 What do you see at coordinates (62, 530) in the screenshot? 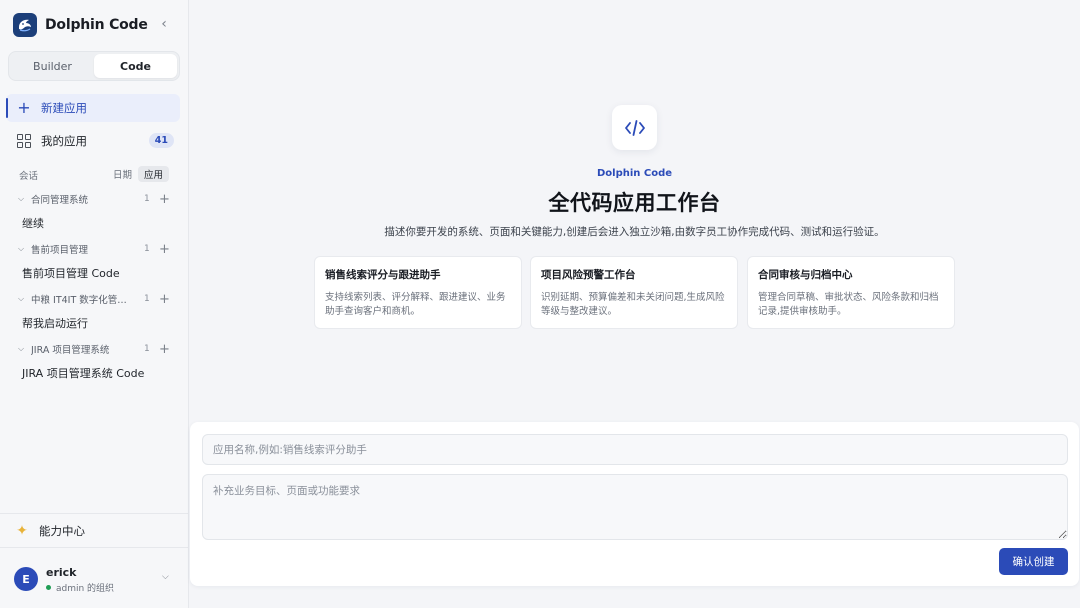
I see `ability-center-label: 能力中心` at bounding box center [62, 530].